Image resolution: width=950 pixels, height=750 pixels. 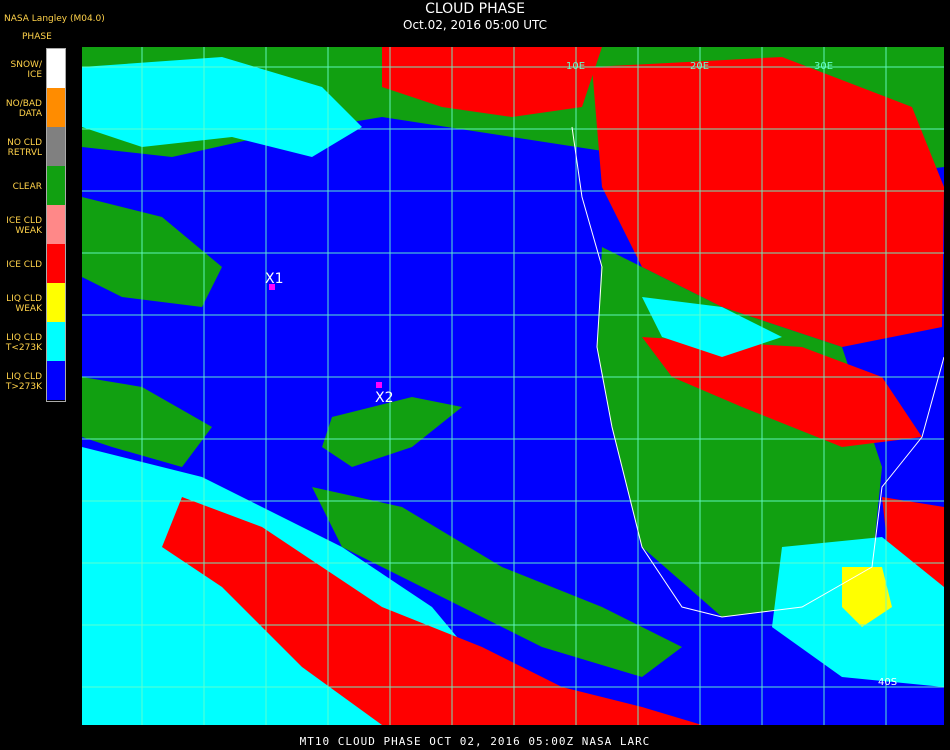 I want to click on marker-x2-point, so click(x=379, y=385).